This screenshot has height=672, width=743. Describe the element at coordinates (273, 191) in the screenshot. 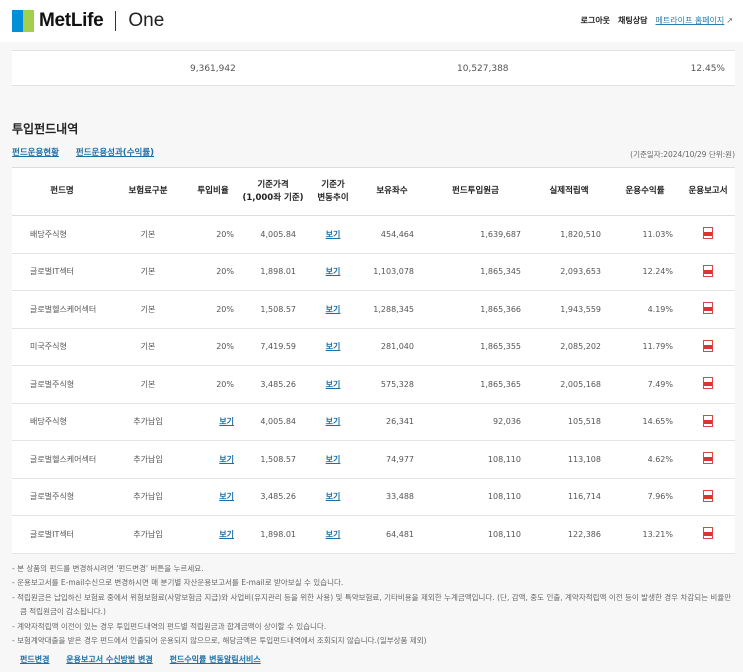

I see `column-header: 기준가격 (1,000좌 기준)` at that location.